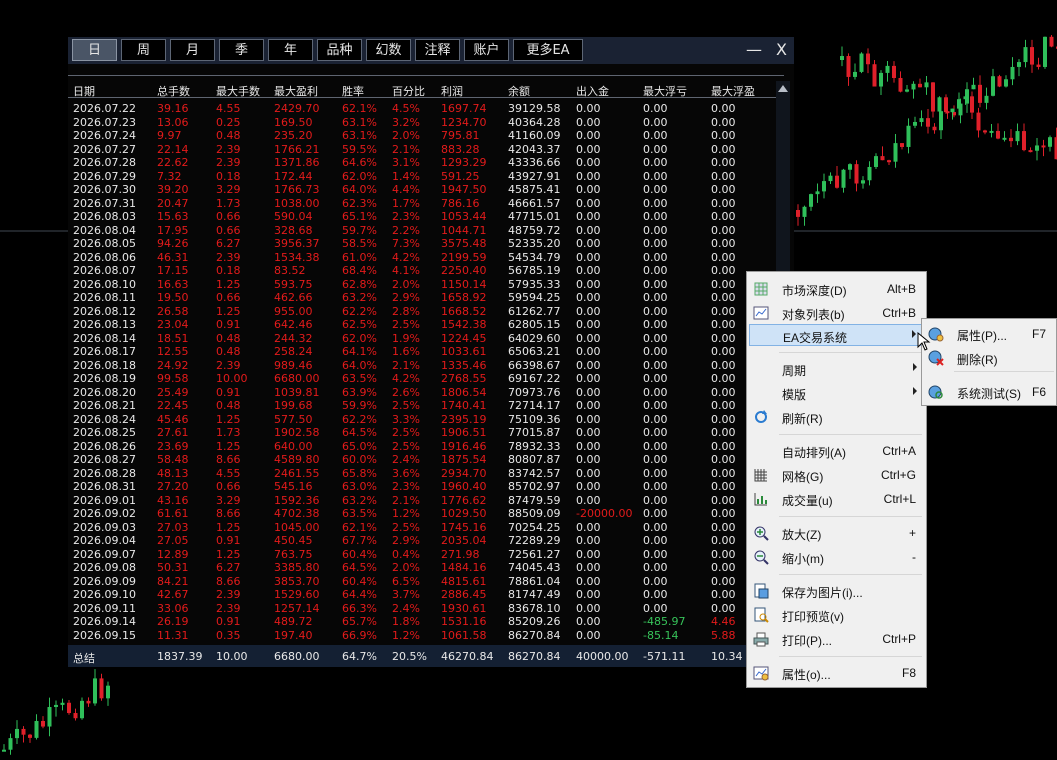 The height and width of the screenshot is (760, 1057). Describe the element at coordinates (836, 393) in the screenshot. I see `menu-item-4: 模版` at that location.